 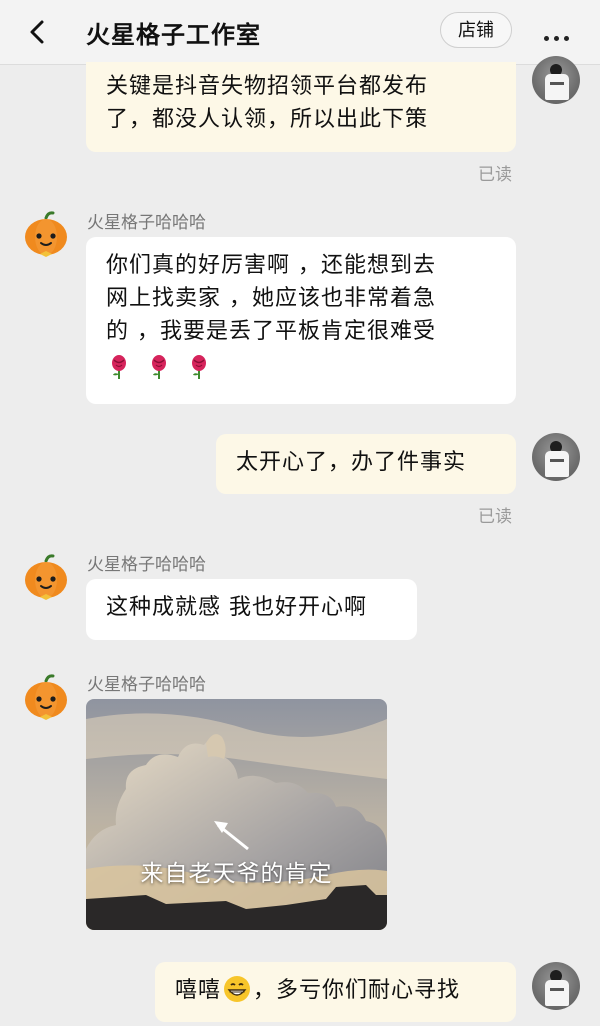 I want to click on grinning-face-icon, so click(x=237, y=989).